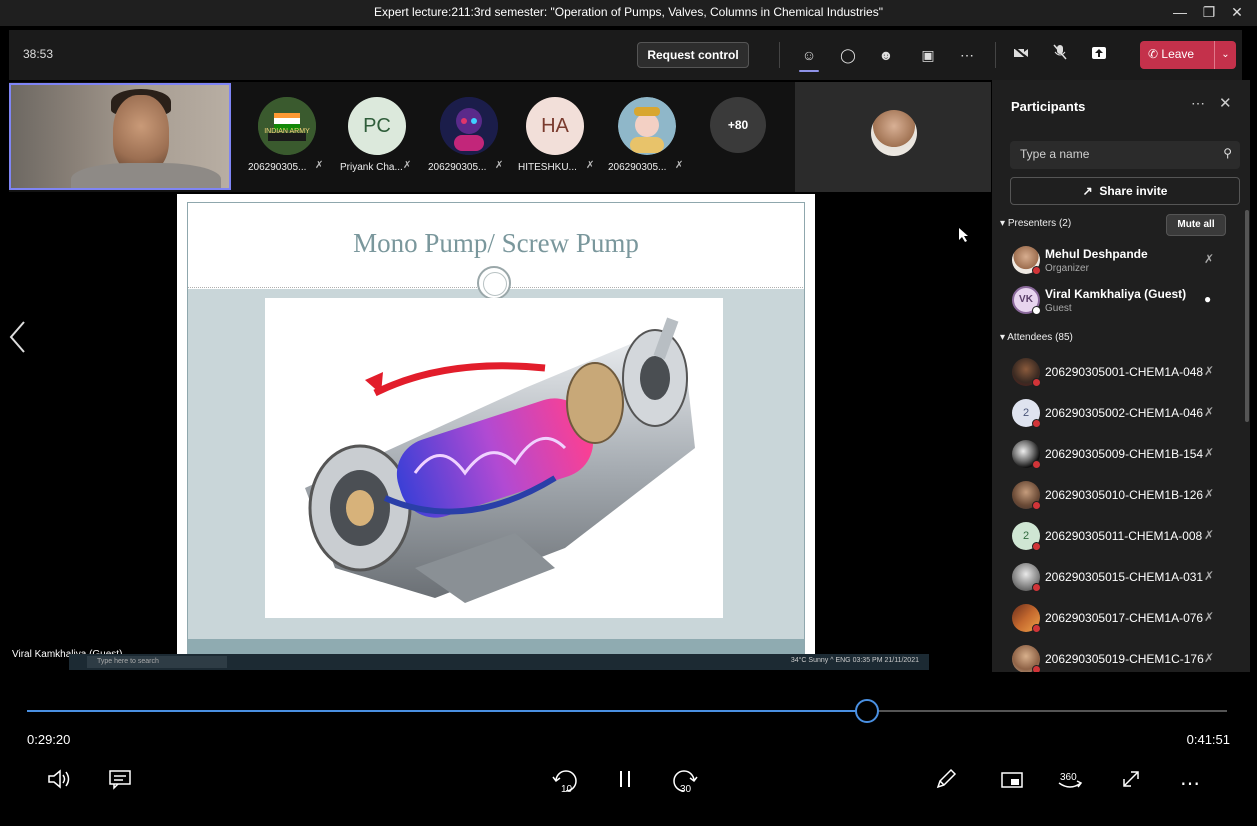 This screenshot has height=826, width=1257. Describe the element at coordinates (494, 458) in the screenshot. I see `pump-image` at that location.